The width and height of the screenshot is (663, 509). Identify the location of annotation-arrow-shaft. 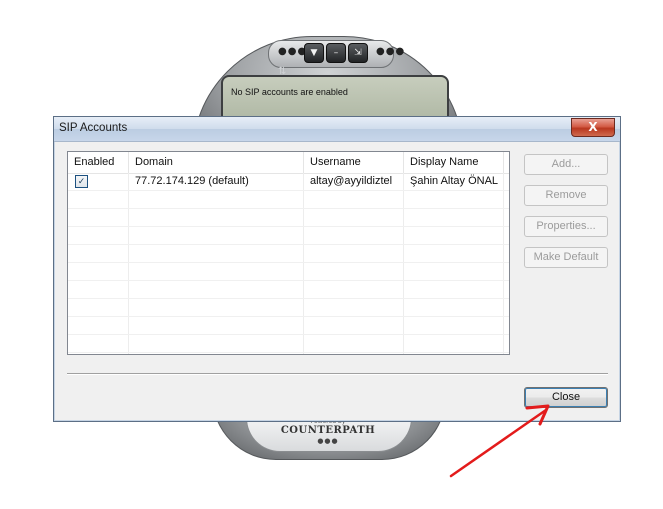
(498, 443).